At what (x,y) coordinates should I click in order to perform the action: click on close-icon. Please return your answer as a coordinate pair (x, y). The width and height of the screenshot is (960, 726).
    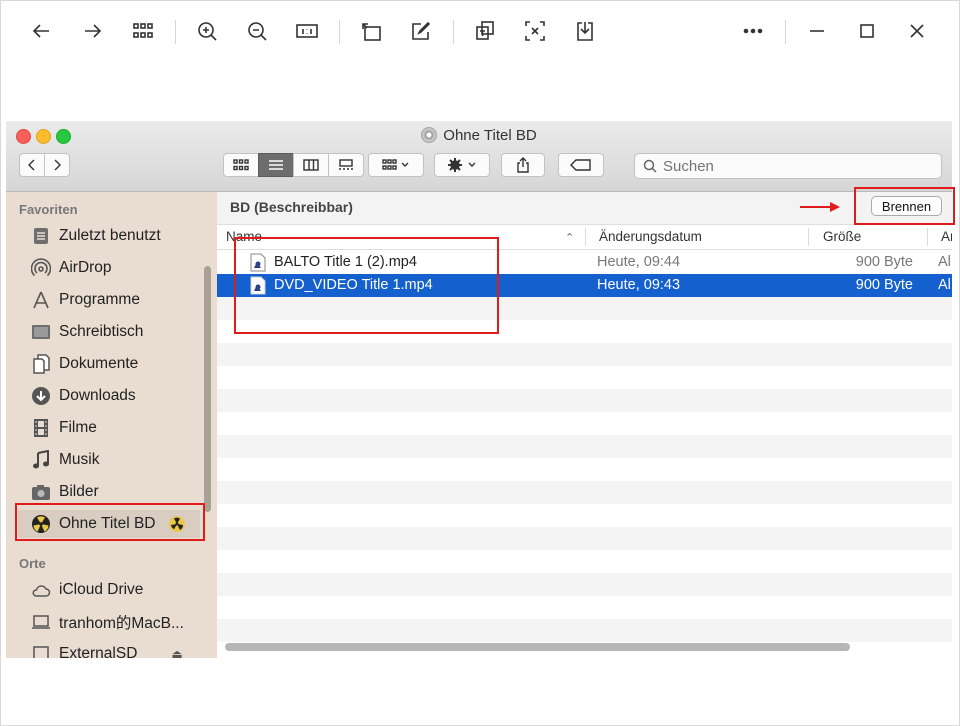
    Looking at the image, I should click on (917, 31).